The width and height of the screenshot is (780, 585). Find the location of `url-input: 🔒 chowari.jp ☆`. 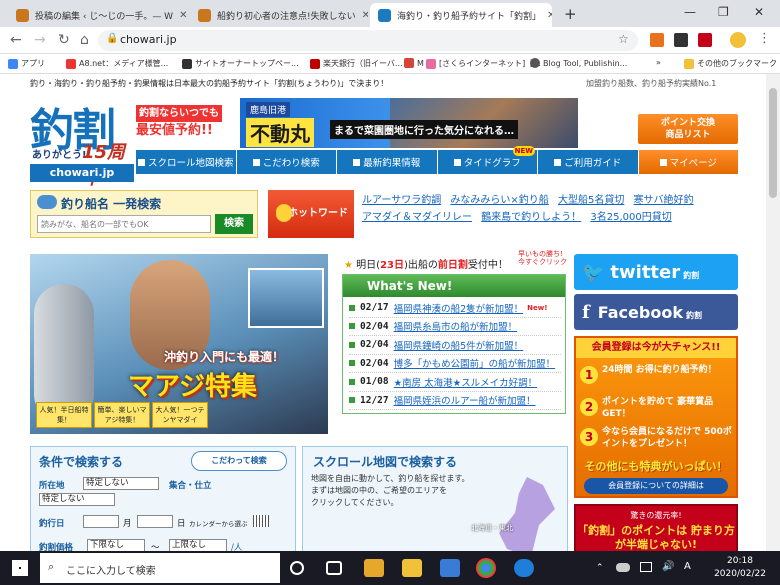

url-input: 🔒 chowari.jp ☆ is located at coordinates (368, 40).